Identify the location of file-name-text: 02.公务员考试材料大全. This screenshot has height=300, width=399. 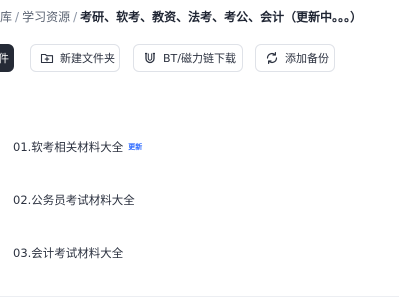
(74, 200).